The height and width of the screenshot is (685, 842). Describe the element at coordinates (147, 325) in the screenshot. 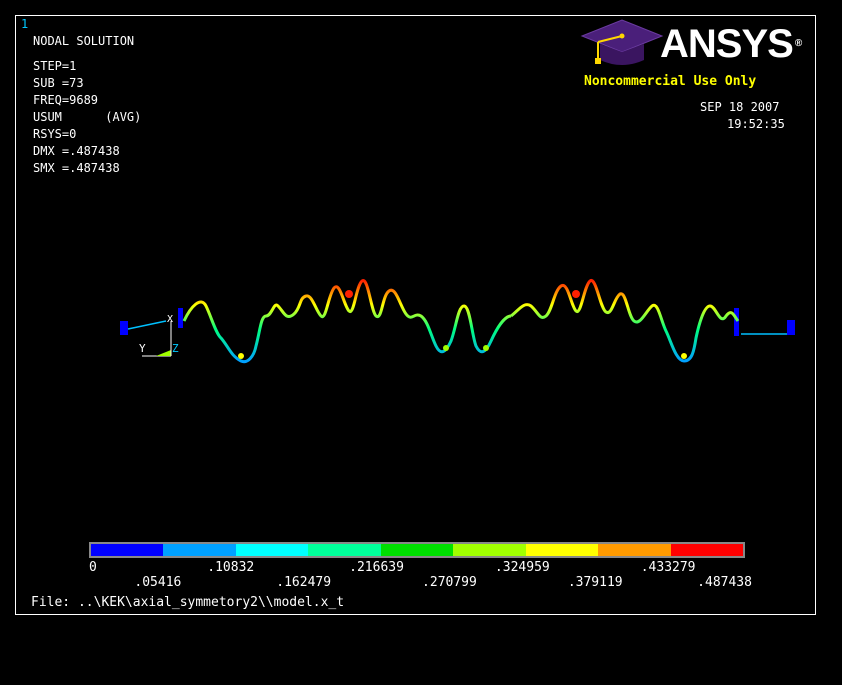

I see `left-end-link` at that location.